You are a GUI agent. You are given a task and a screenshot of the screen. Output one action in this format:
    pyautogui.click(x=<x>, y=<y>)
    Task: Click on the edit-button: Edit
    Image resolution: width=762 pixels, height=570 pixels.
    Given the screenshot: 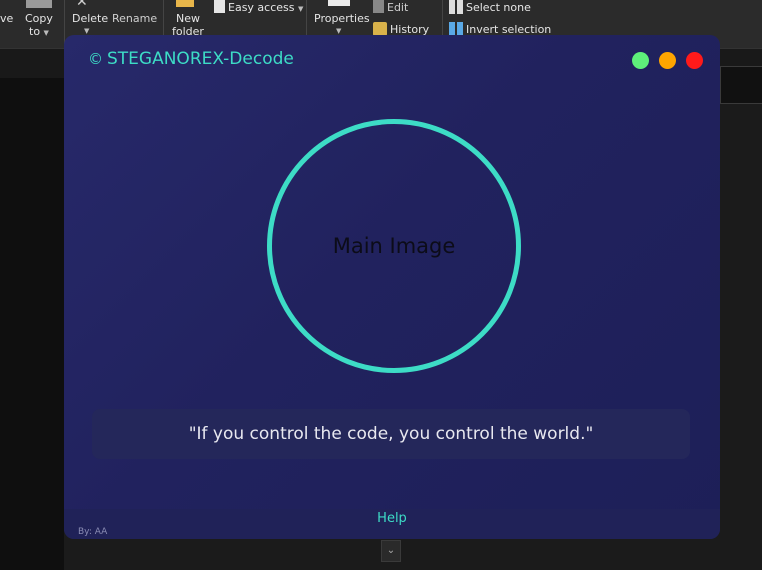 What is the action you would take?
    pyautogui.click(x=390, y=7)
    